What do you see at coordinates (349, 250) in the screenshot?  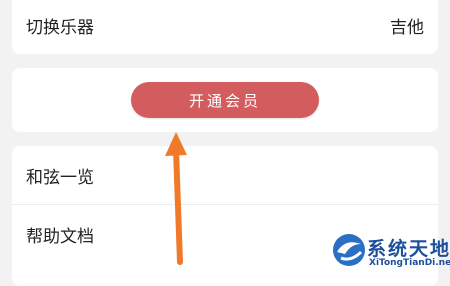 I see `watermark-logo-icon` at bounding box center [349, 250].